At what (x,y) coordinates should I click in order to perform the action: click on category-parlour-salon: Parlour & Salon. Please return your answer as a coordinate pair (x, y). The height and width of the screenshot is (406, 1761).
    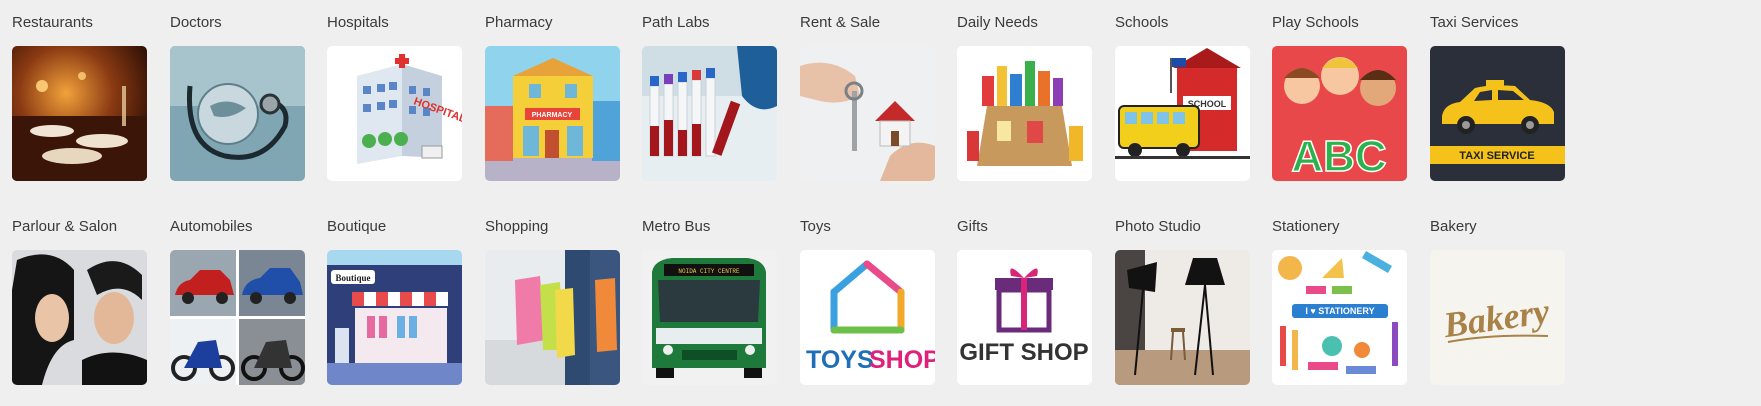
    Looking at the image, I should click on (87, 300).